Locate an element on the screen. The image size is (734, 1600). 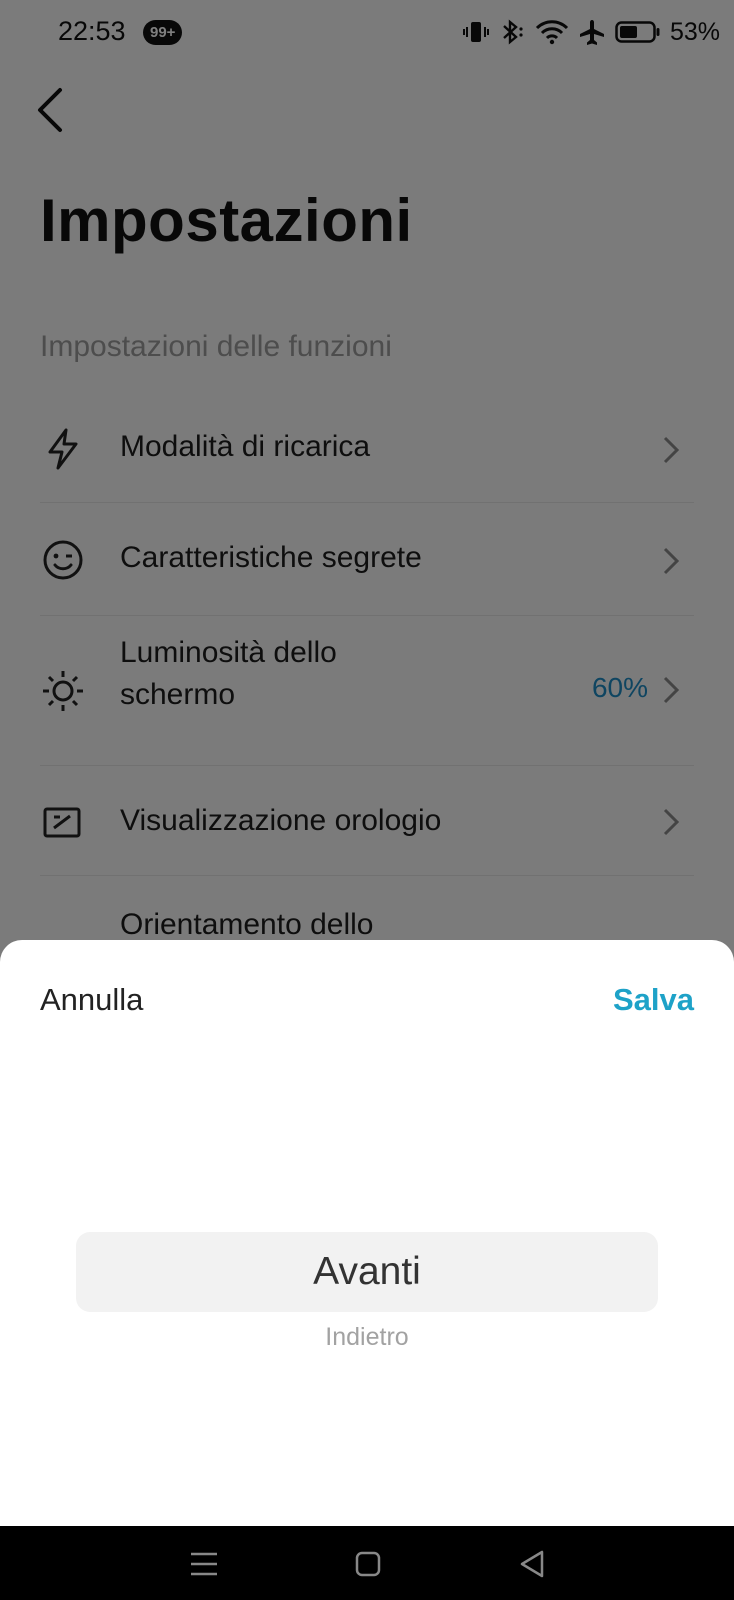
back-triangle-icon is located at coordinates (532, 1564).